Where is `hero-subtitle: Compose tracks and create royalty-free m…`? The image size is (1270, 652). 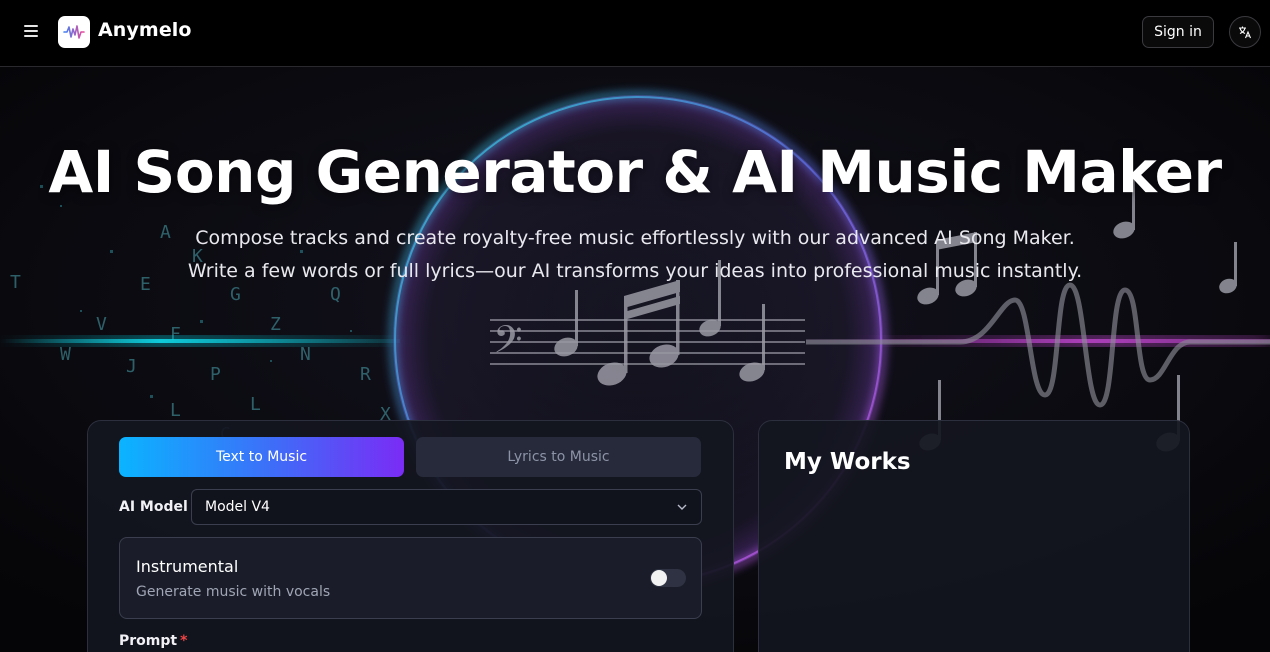
hero-subtitle: Compose tracks and create royalty-free m… is located at coordinates (635, 255).